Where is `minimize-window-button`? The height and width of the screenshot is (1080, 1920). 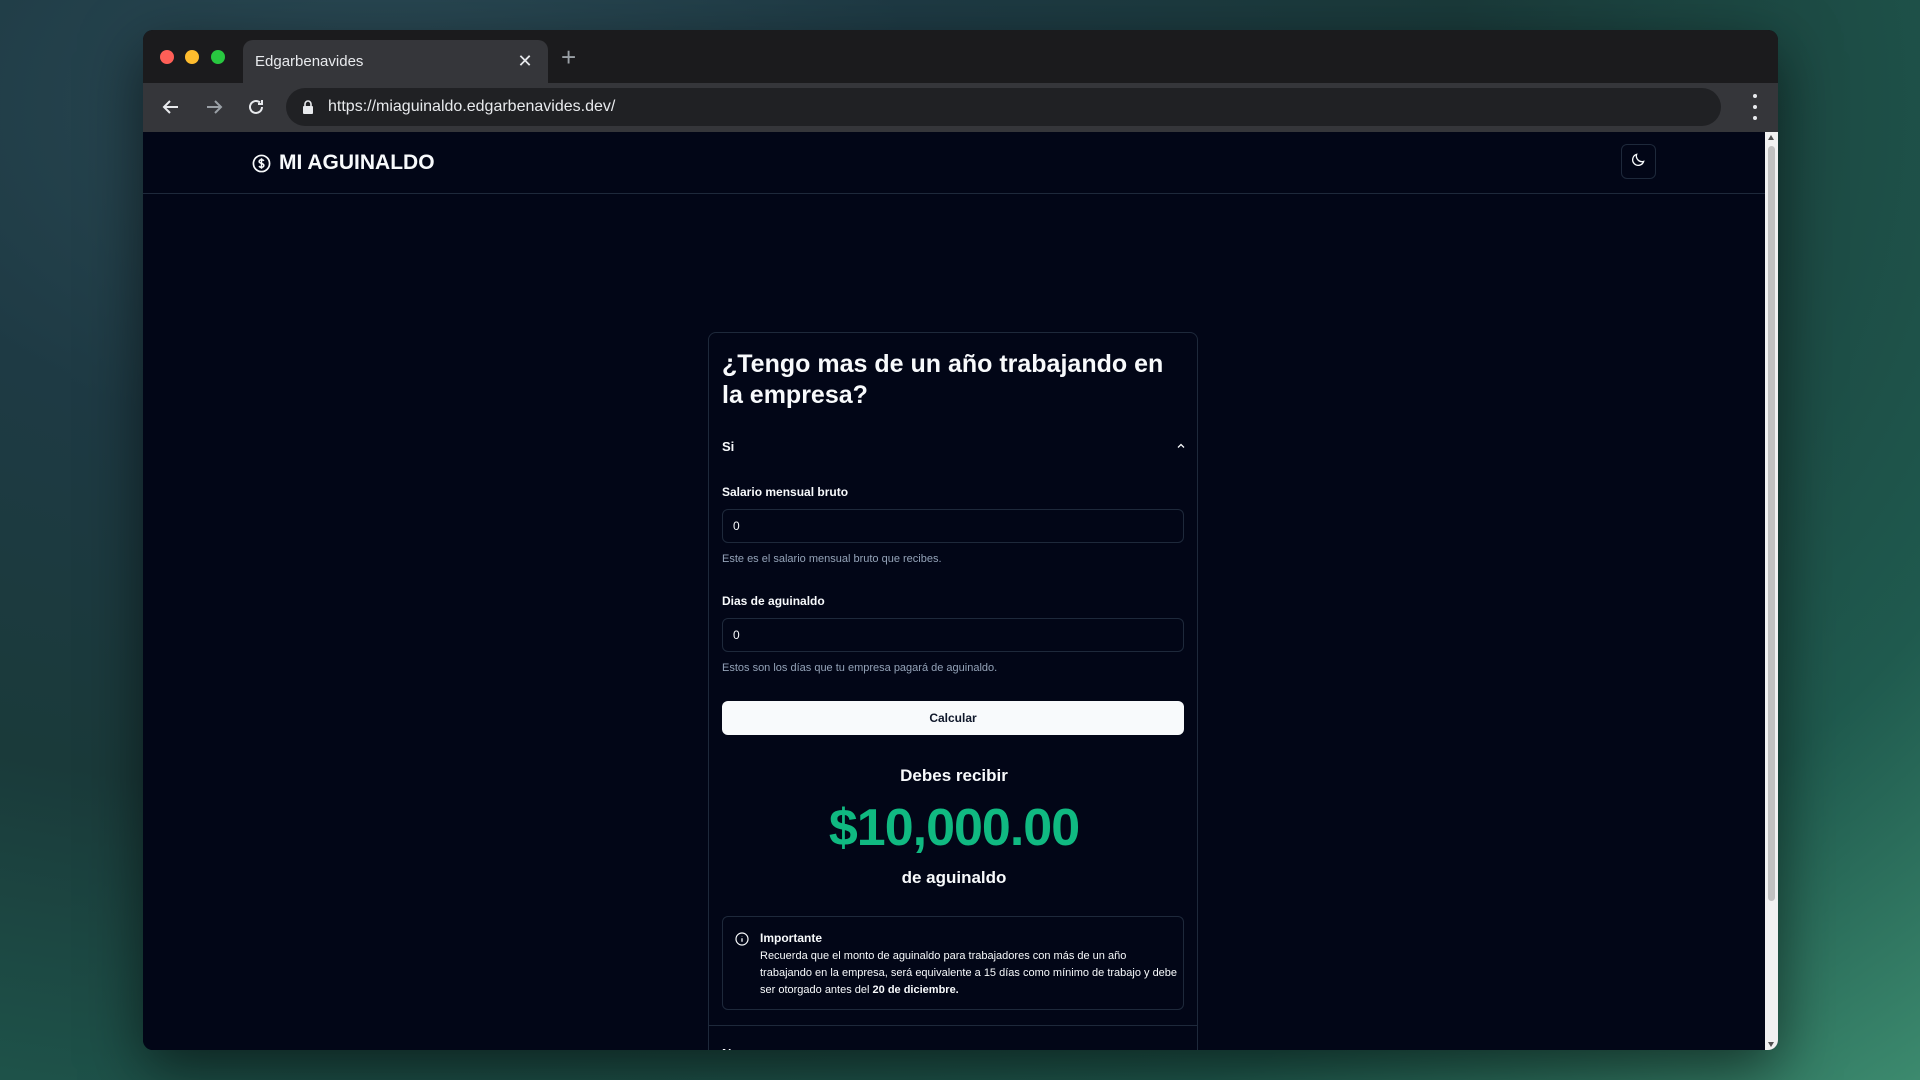 minimize-window-button is located at coordinates (192, 57).